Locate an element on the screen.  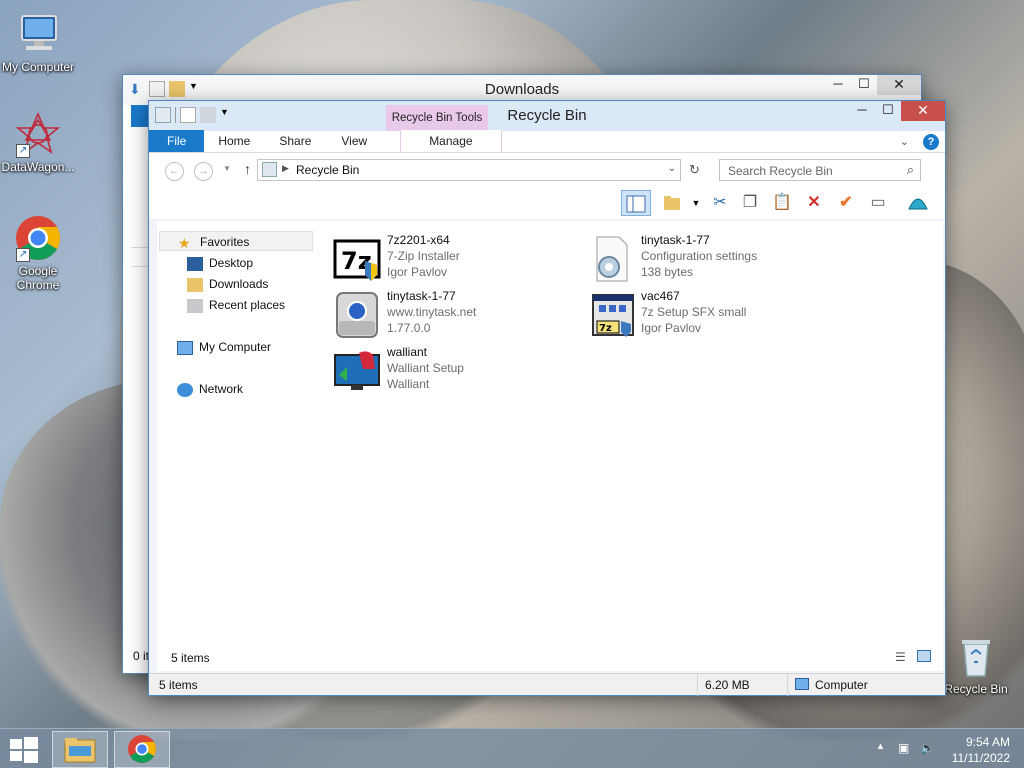
network-tray-icon: ▣ is located at coordinates (903, 748).